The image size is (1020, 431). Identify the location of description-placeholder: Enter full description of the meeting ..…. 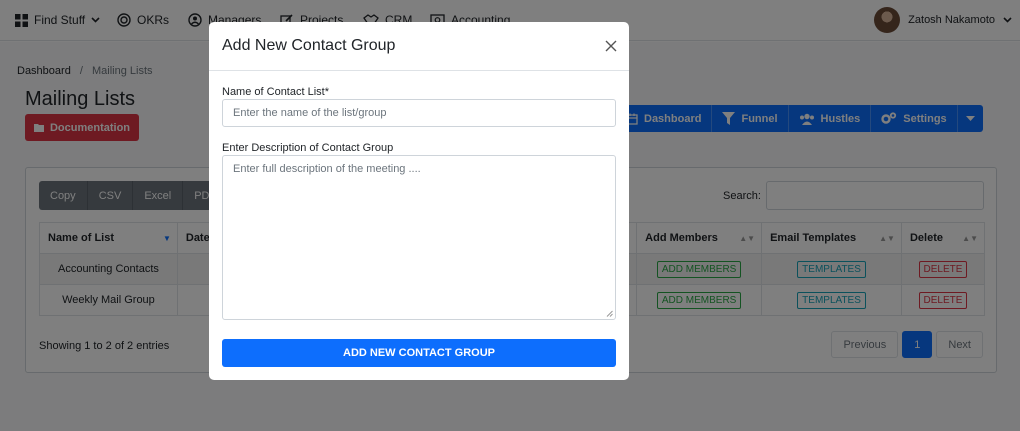
(327, 169).